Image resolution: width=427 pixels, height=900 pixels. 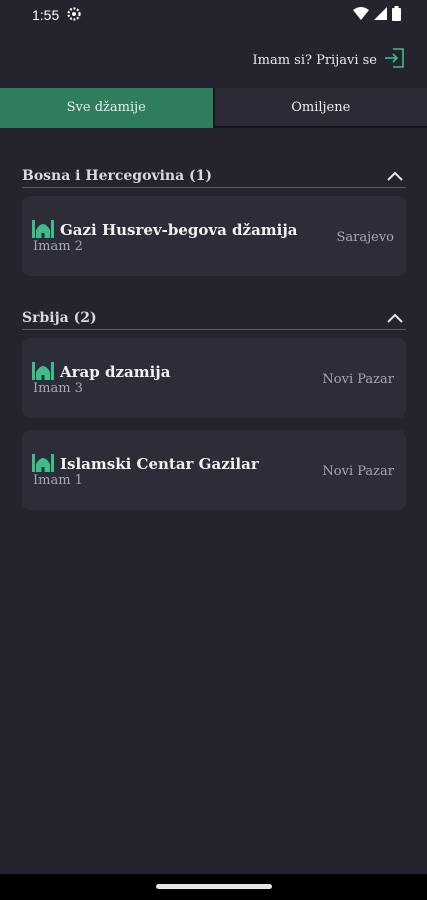 I want to click on tab-favorites: Omiljene, so click(x=319, y=108).